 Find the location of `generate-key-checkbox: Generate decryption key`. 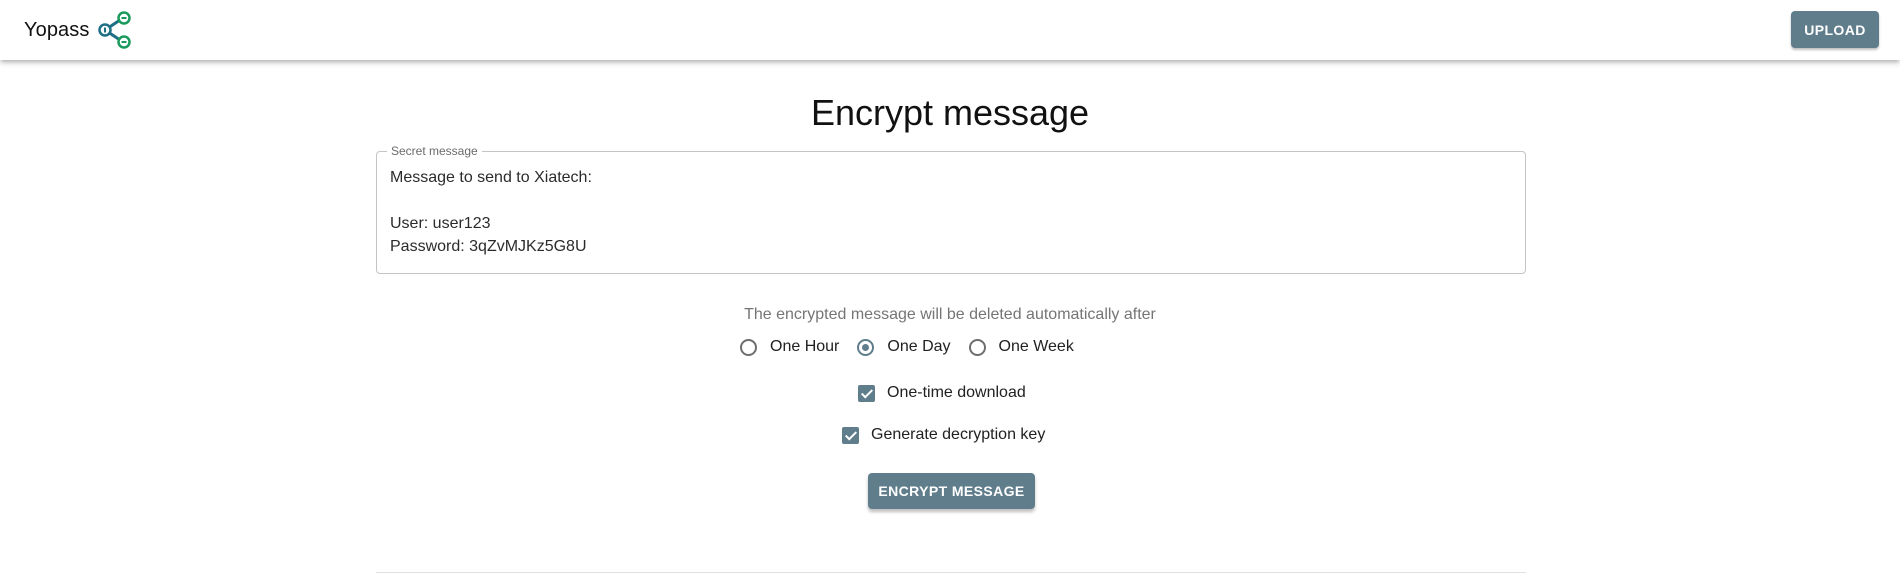

generate-key-checkbox: Generate decryption key is located at coordinates (943, 435).